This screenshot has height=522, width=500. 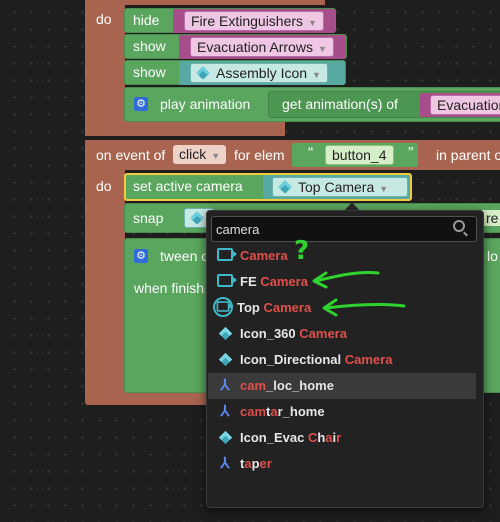 What do you see at coordinates (247, 21) in the screenshot?
I see `target-value: Fire Extinguishers` at bounding box center [247, 21].